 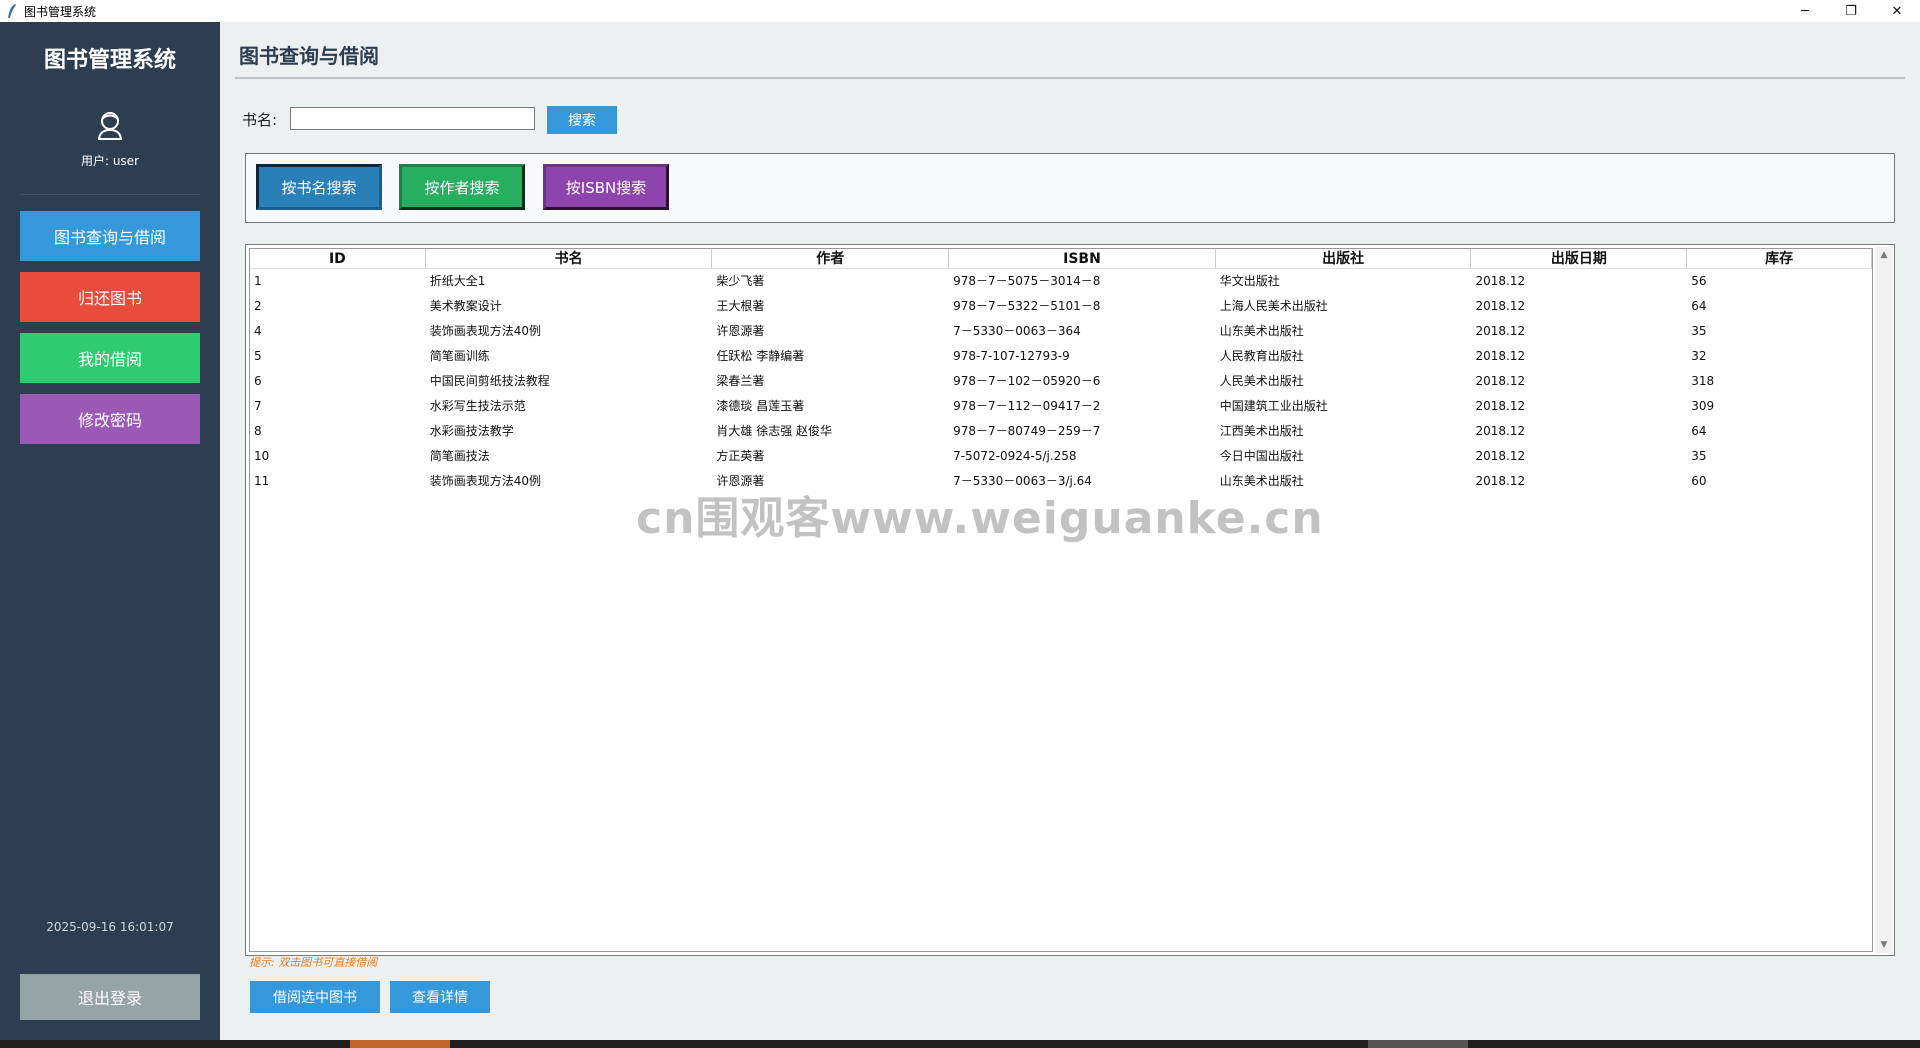 What do you see at coordinates (1884, 600) in the screenshot?
I see `table-scrollbar: ▲ ▼` at bounding box center [1884, 600].